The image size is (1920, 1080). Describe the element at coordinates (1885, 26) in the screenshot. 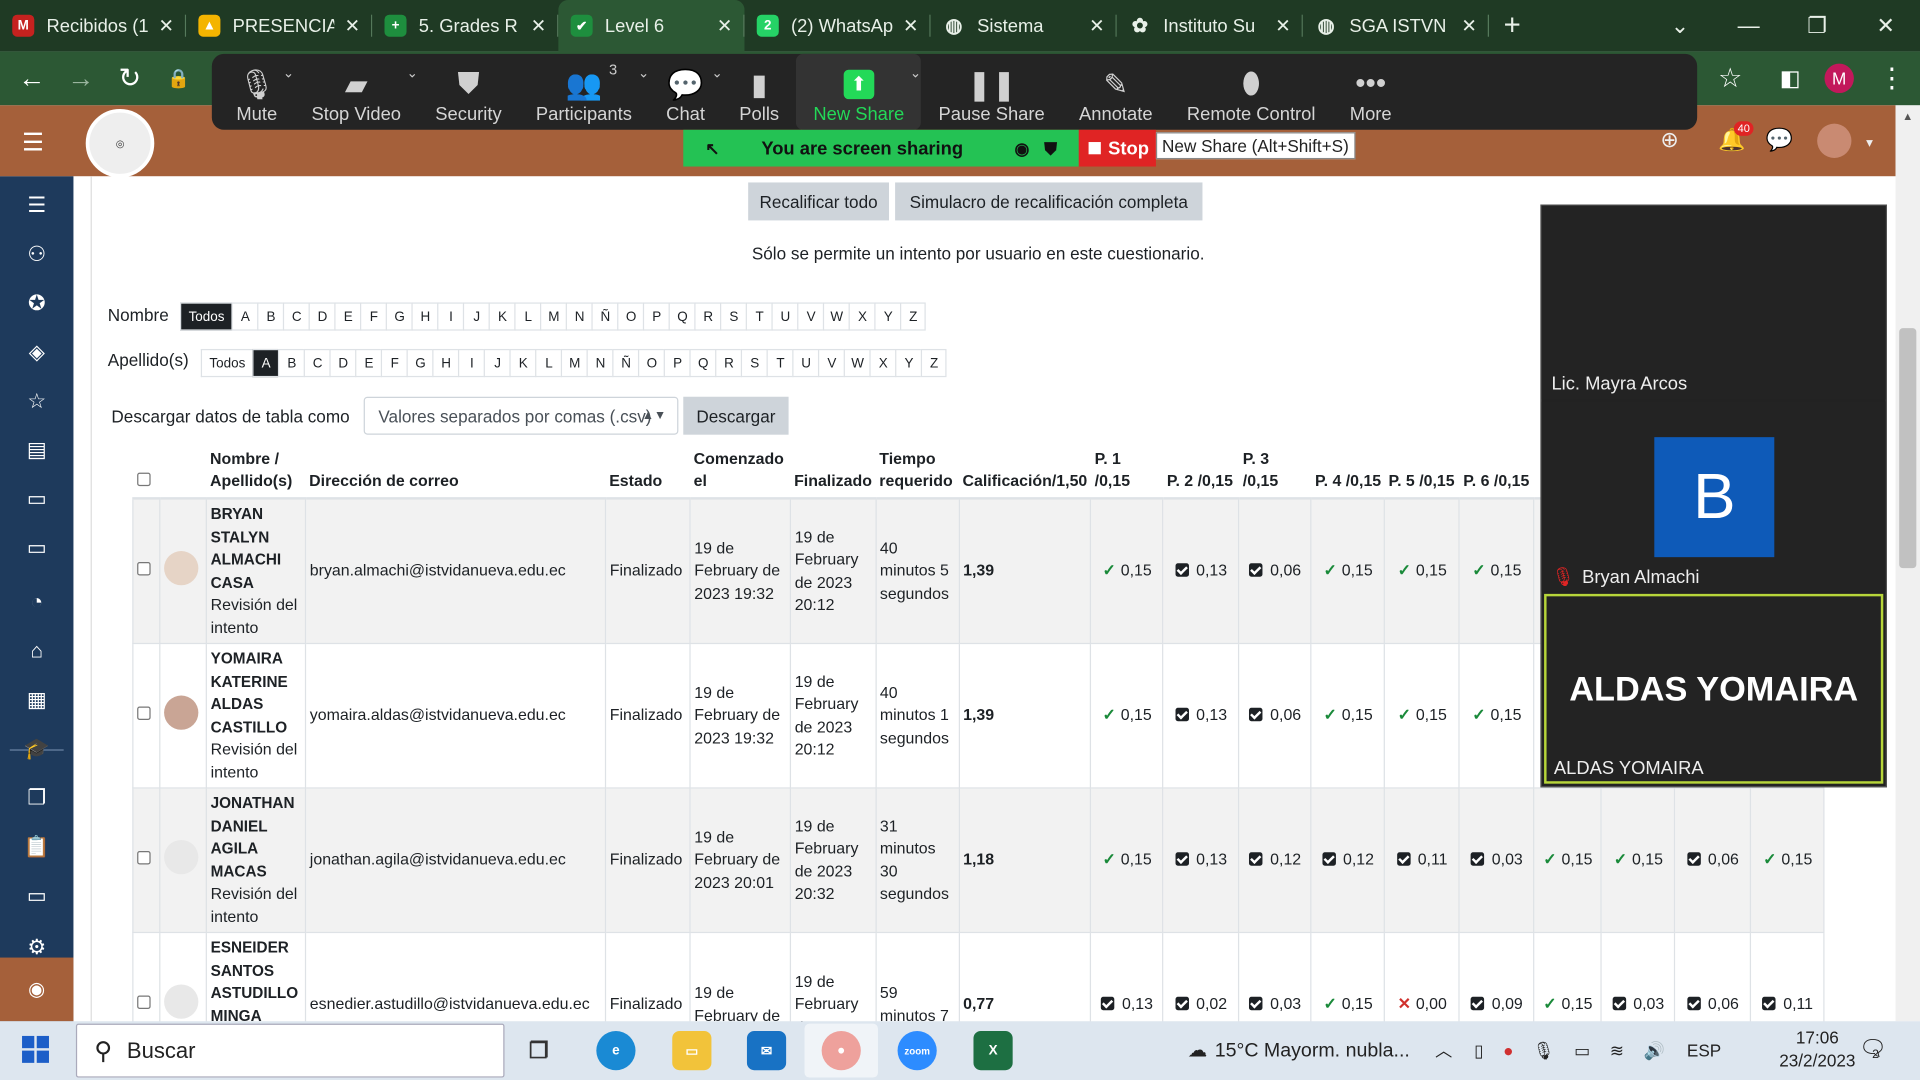

I see `close-window-icon: ✕` at that location.